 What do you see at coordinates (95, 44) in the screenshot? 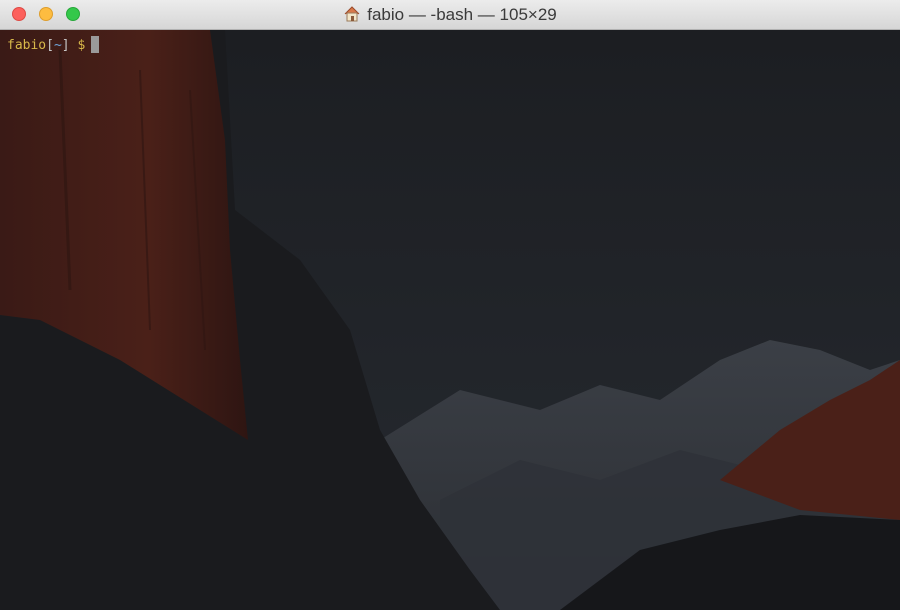
I see `text-cursor` at bounding box center [95, 44].